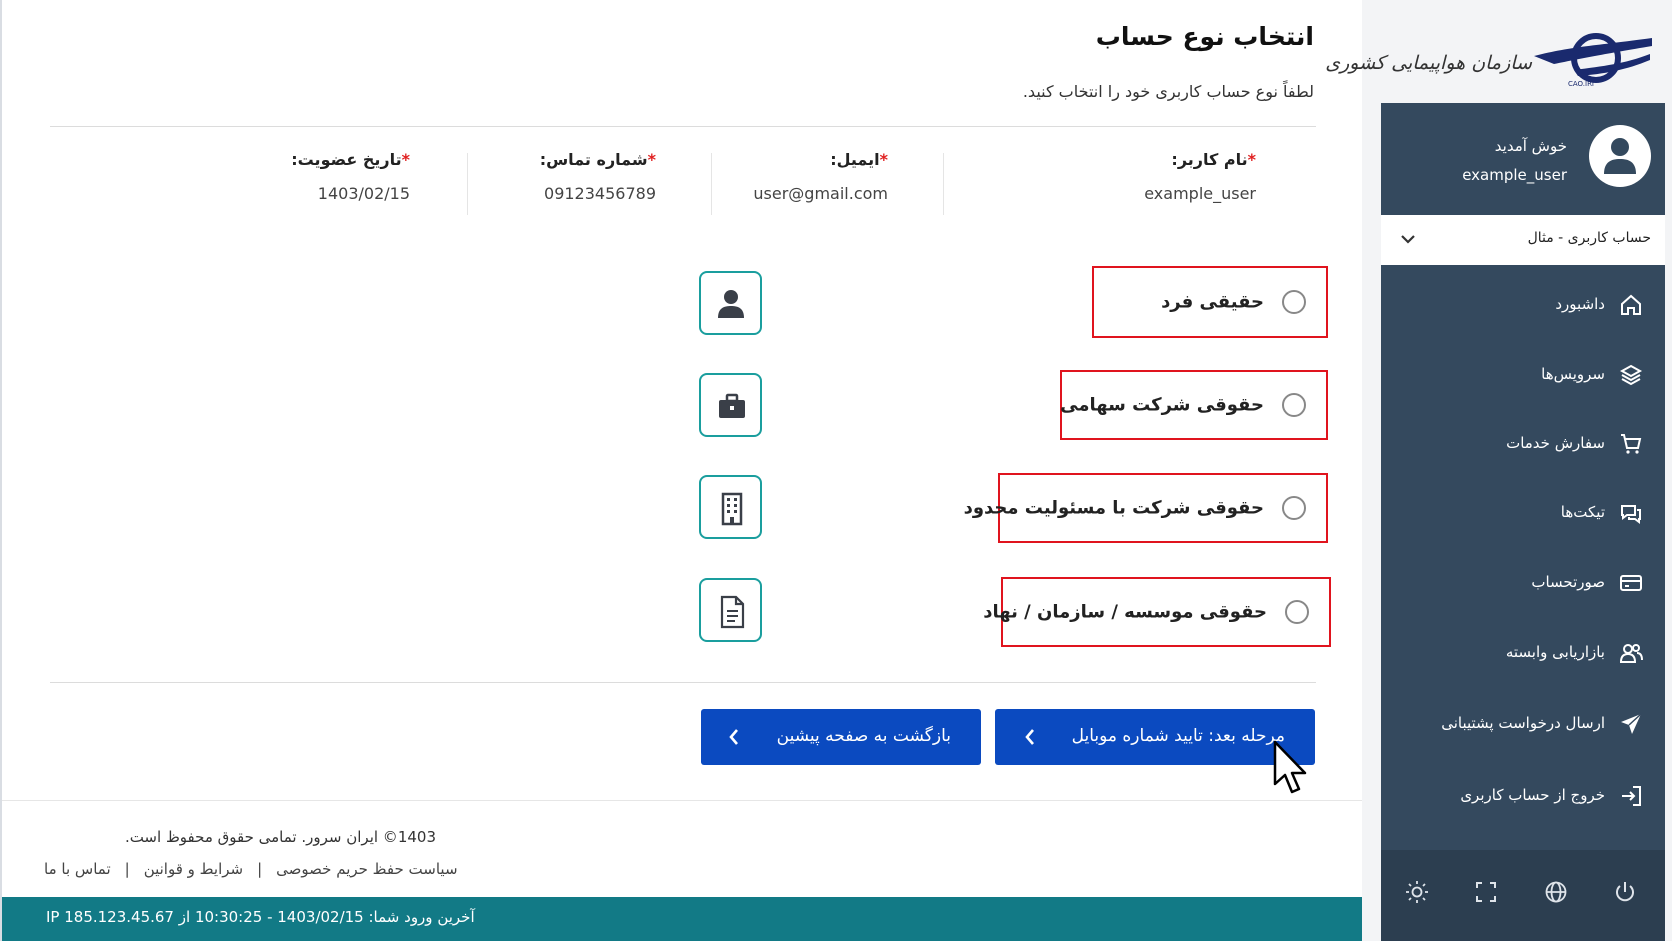  I want to click on fullscreen-icon, so click(1486, 892).